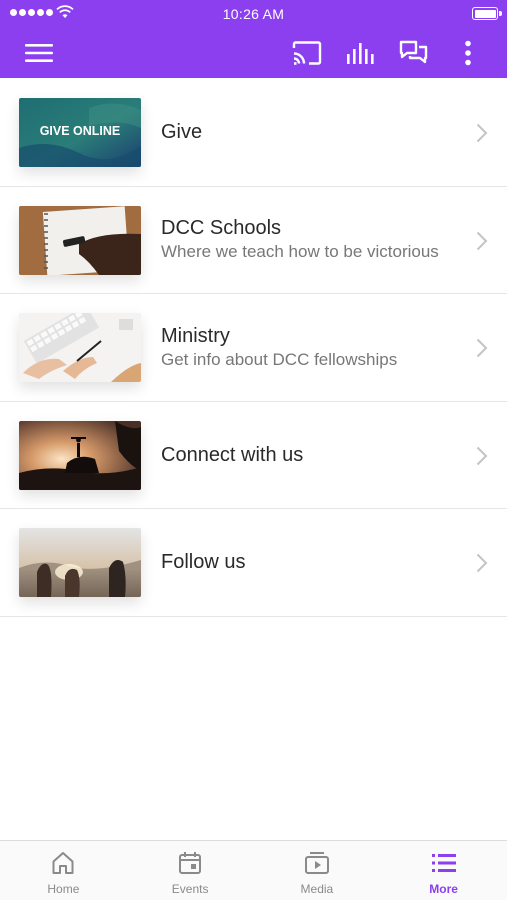 This screenshot has height=900, width=507. I want to click on list-item-title: Give, so click(182, 132).